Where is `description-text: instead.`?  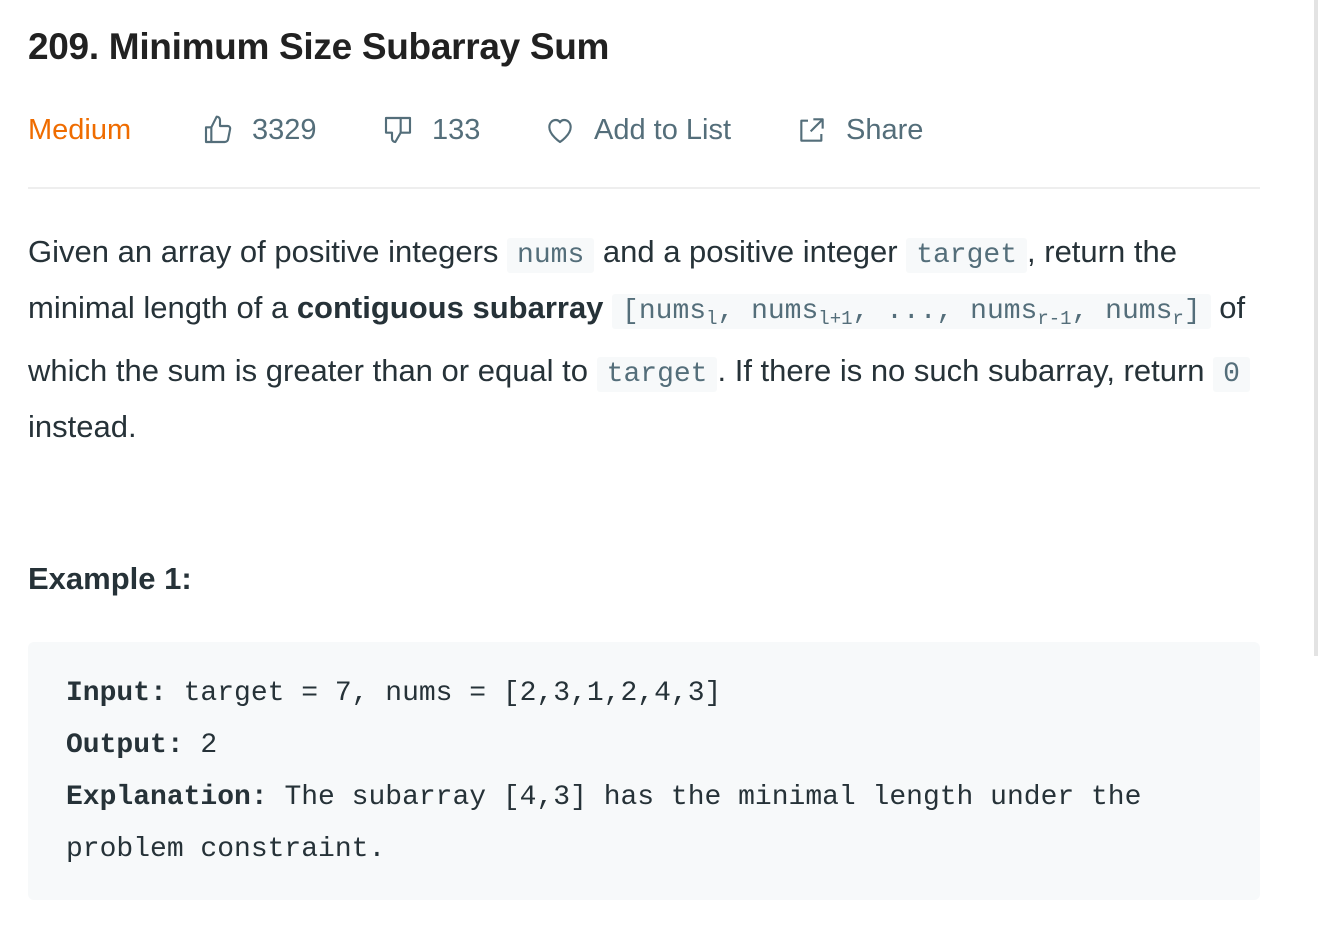 description-text: instead. is located at coordinates (82, 426).